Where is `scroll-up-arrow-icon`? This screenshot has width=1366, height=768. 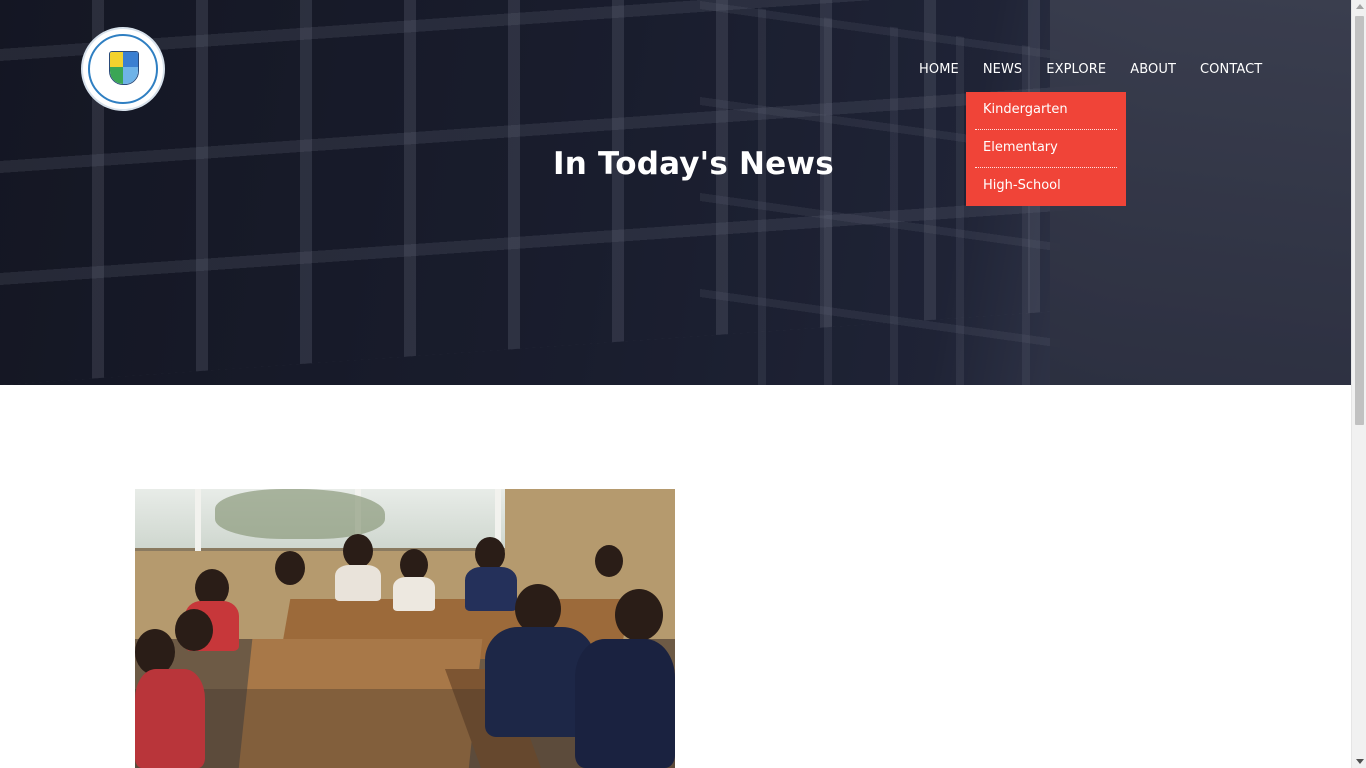
scroll-up-arrow-icon is located at coordinates (1360, 6).